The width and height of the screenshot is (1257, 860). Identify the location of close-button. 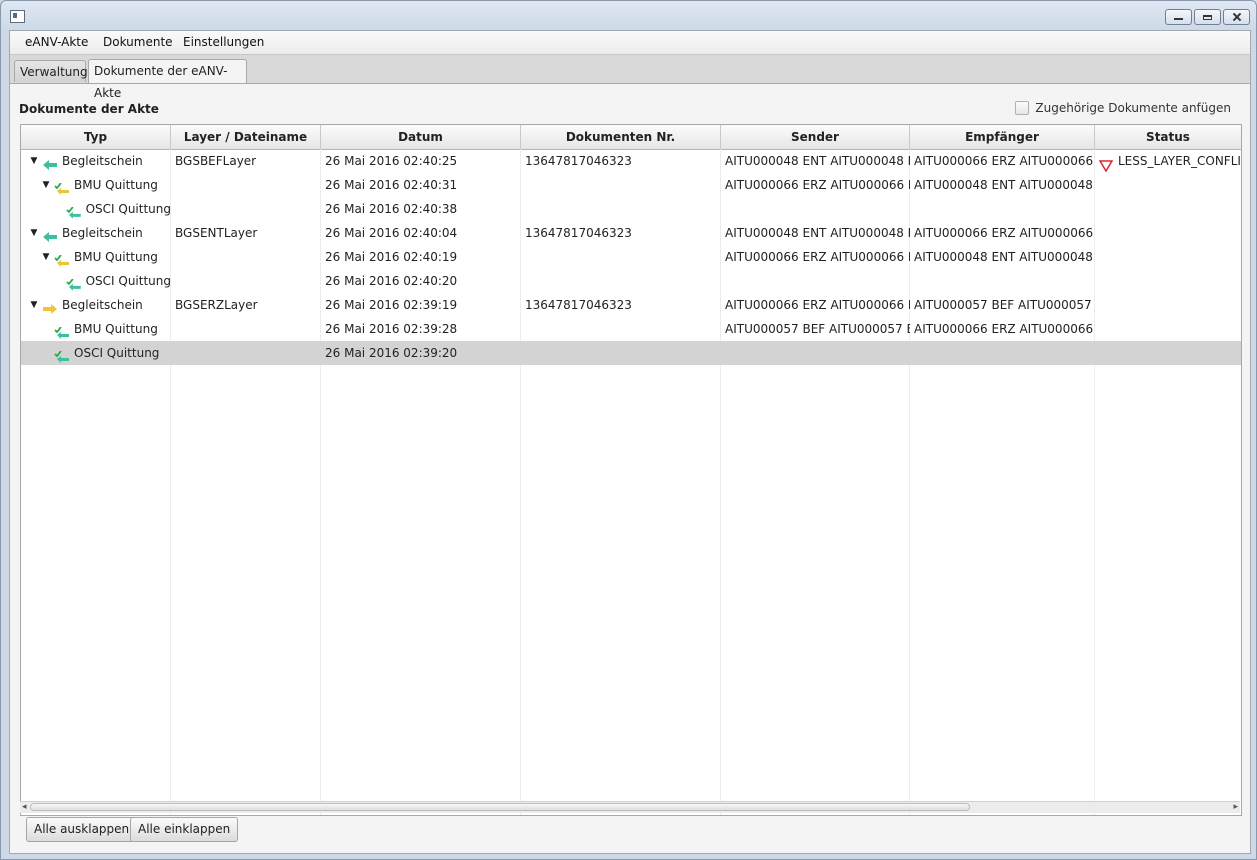
(1236, 17).